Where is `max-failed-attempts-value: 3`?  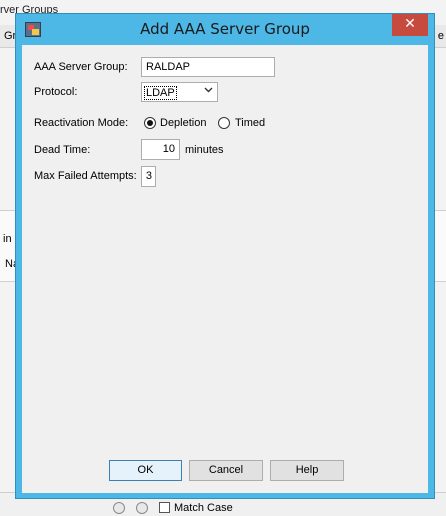
max-failed-attempts-value: 3 is located at coordinates (148, 176).